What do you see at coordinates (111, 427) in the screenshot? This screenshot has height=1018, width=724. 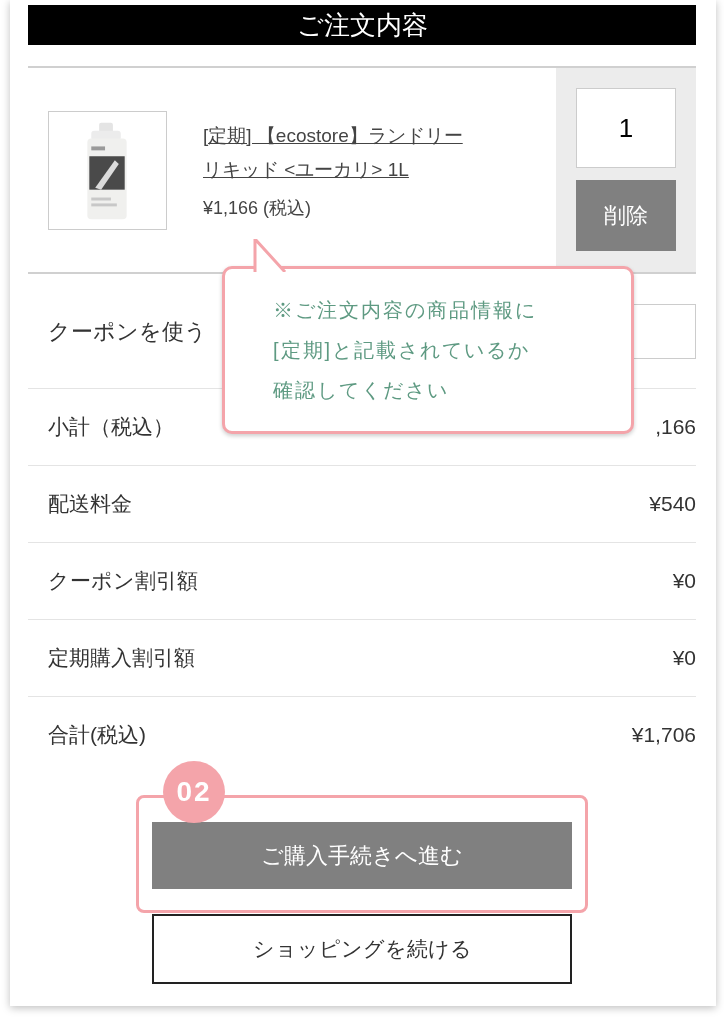 I see `summary-label: 小計（税込）` at bounding box center [111, 427].